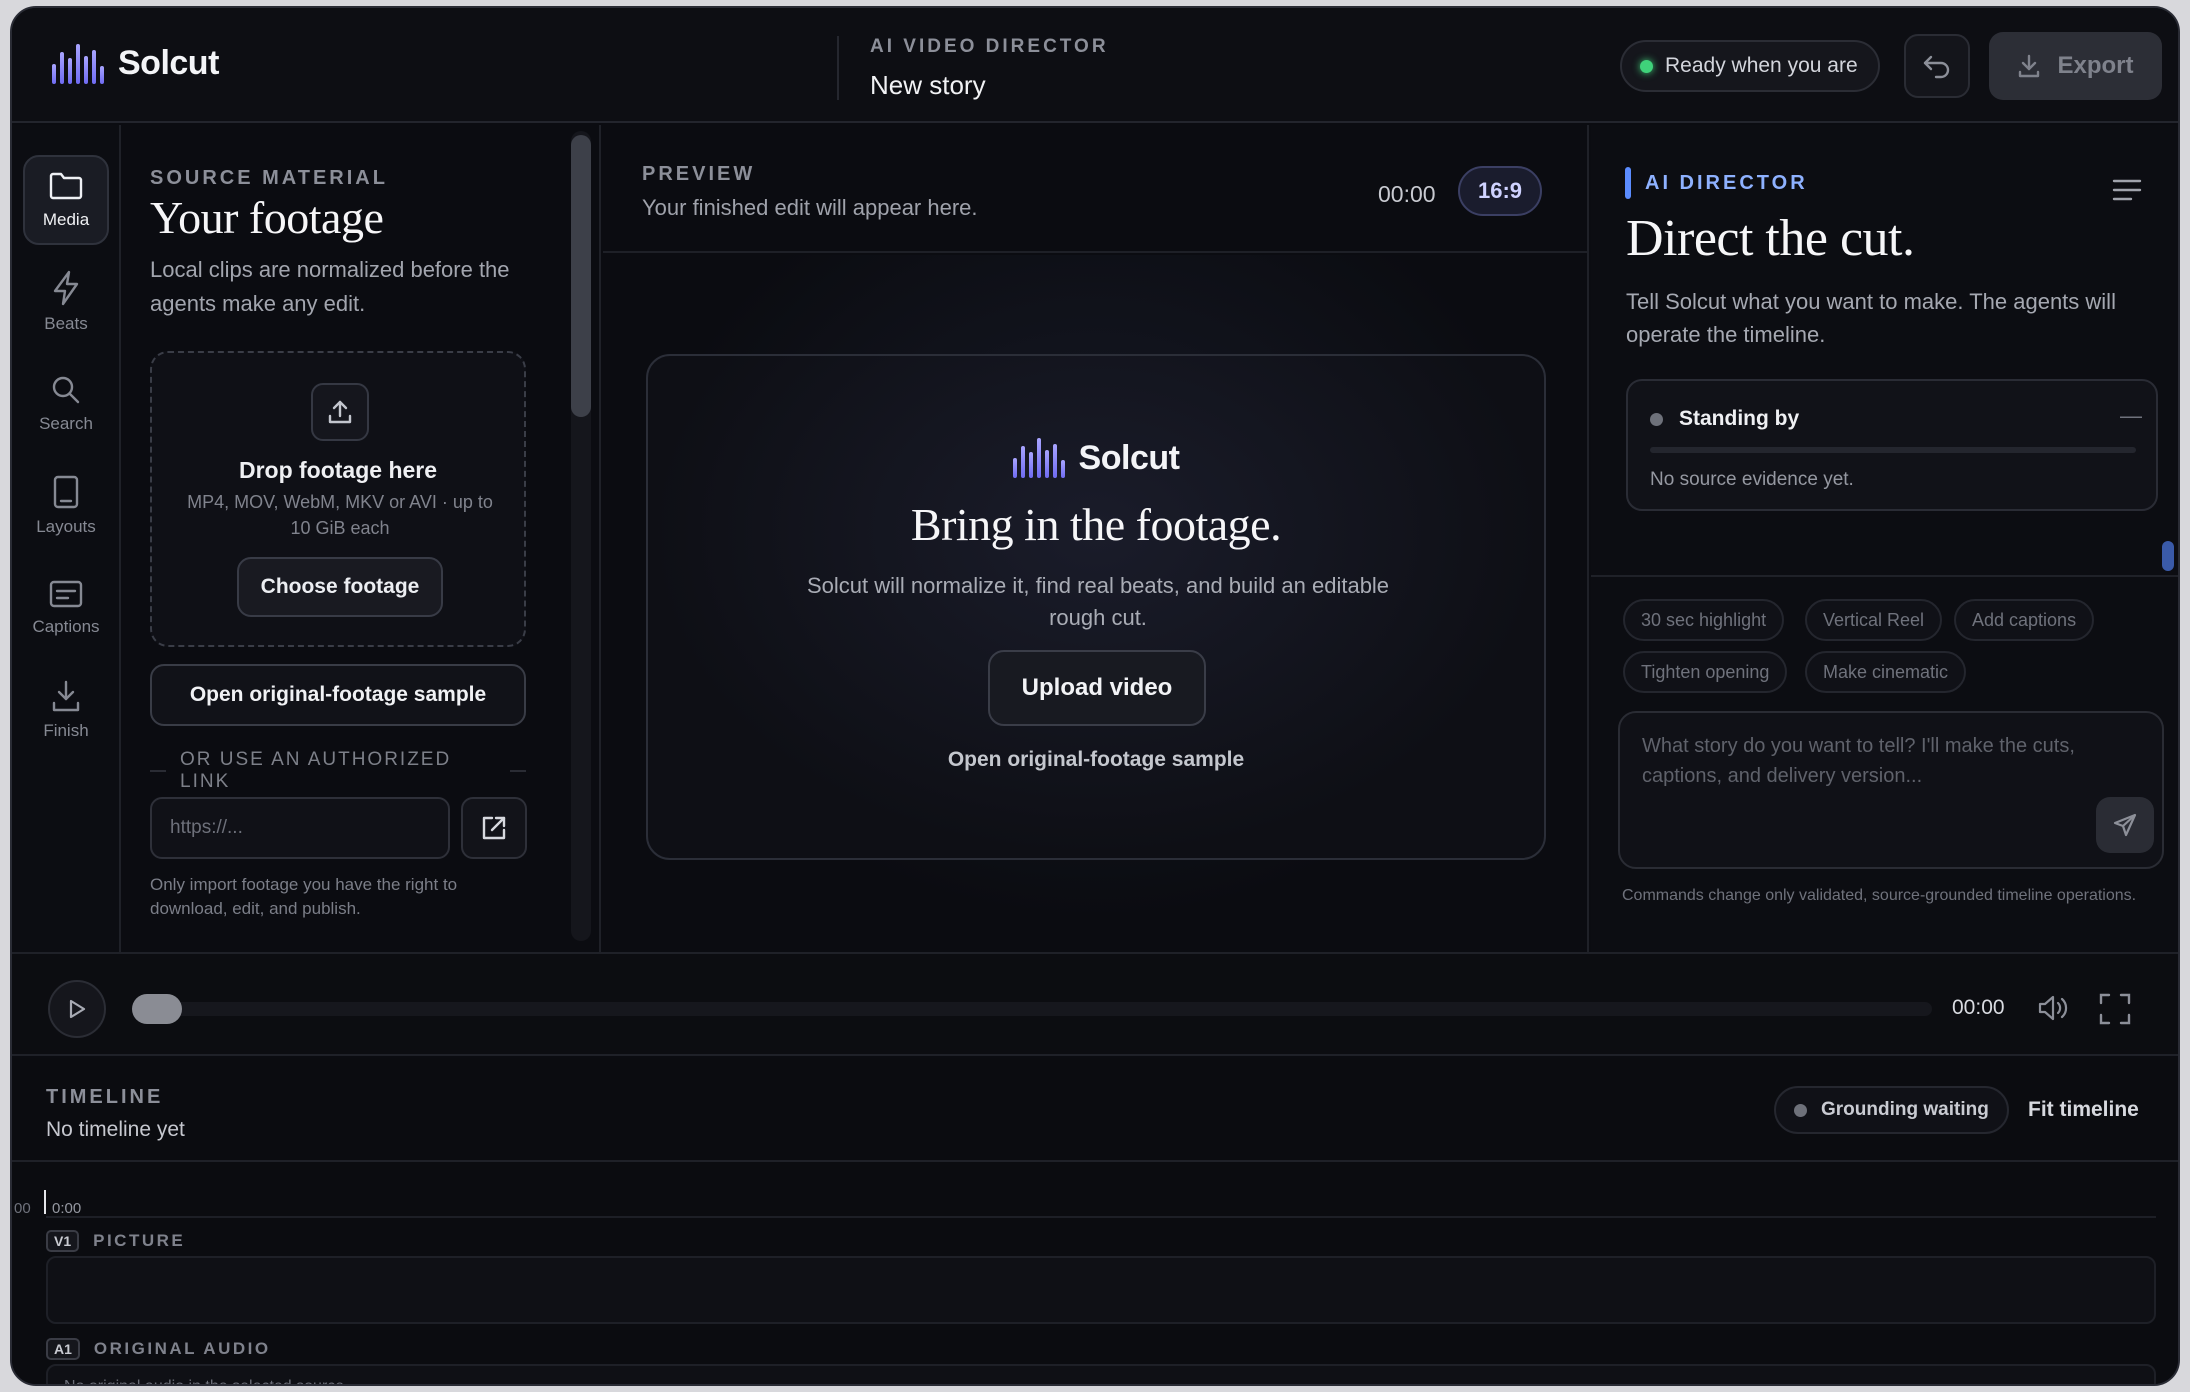 The image size is (2190, 1392). What do you see at coordinates (66, 200) in the screenshot?
I see `rail-item-media: Media` at bounding box center [66, 200].